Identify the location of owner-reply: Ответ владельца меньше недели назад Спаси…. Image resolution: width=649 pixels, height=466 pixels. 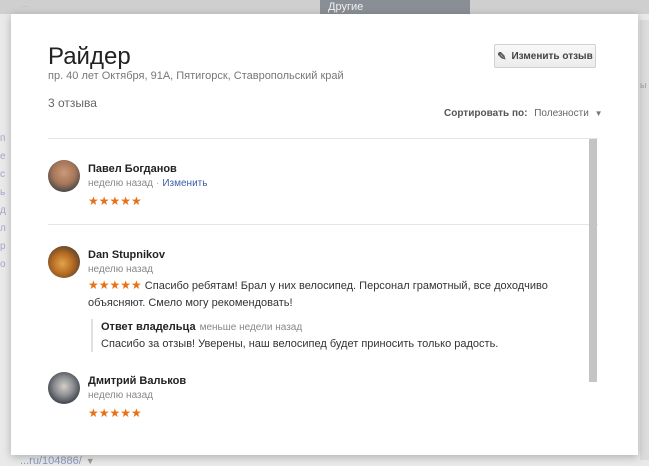
(321, 335).